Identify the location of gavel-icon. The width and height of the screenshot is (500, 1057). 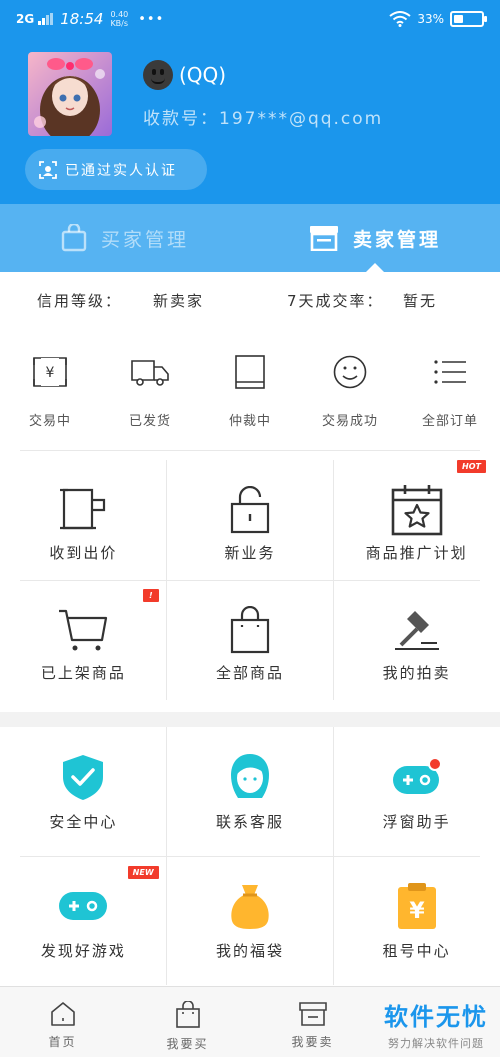
(417, 630).